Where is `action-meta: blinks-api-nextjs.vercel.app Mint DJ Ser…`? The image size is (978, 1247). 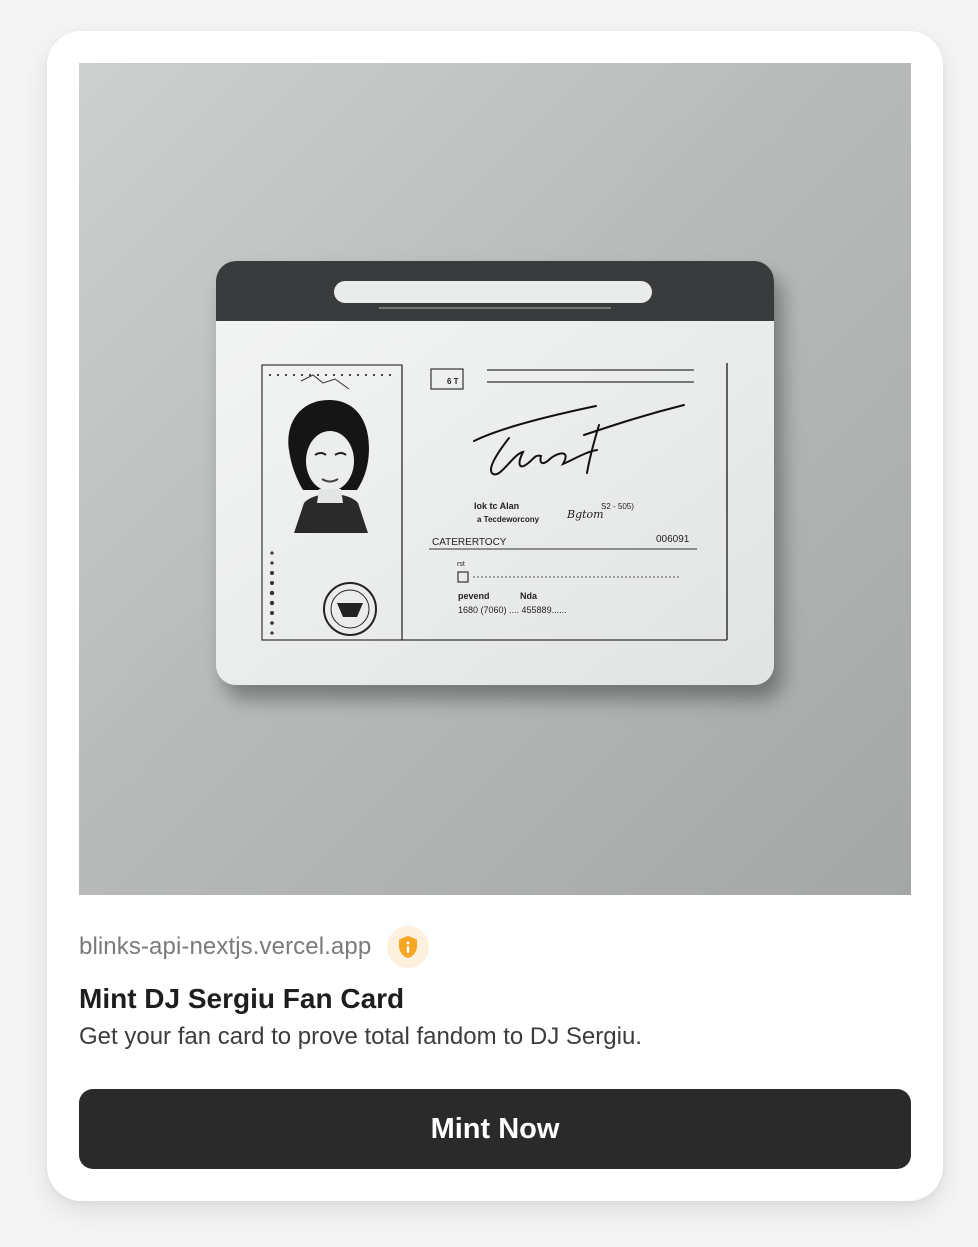
action-meta: blinks-api-nextjs.vercel.app Mint DJ Ser… is located at coordinates (495, 988).